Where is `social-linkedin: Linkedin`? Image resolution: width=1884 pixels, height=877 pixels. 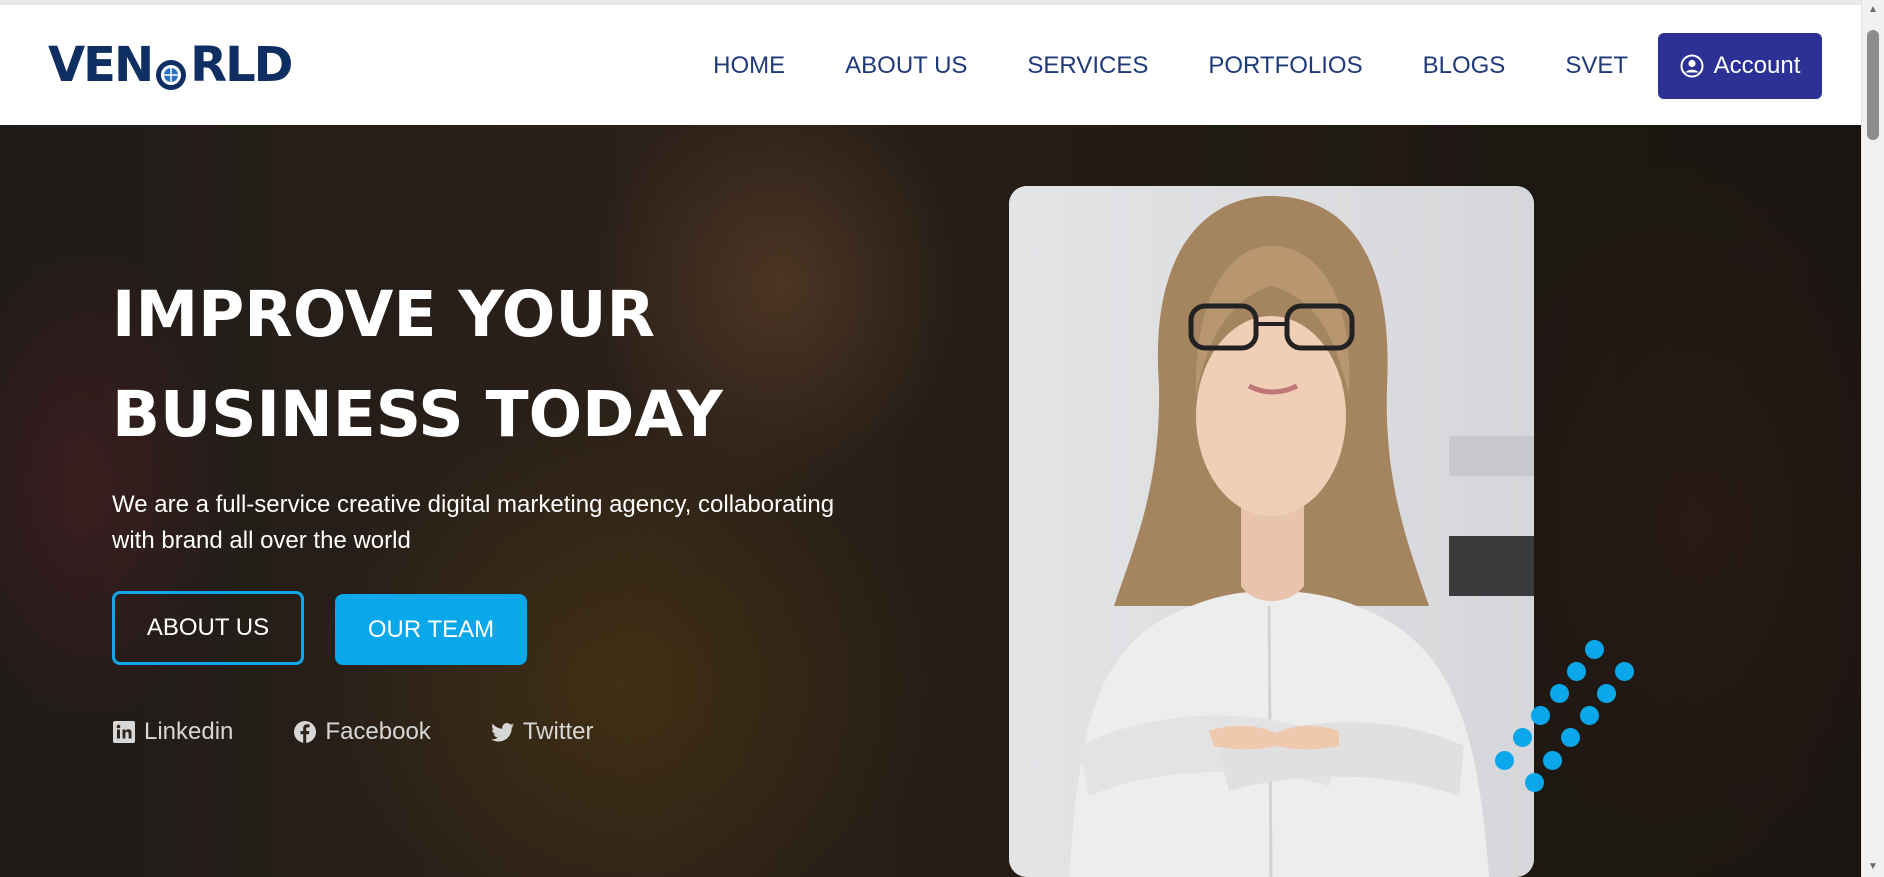
social-linkedin: Linkedin is located at coordinates (172, 732).